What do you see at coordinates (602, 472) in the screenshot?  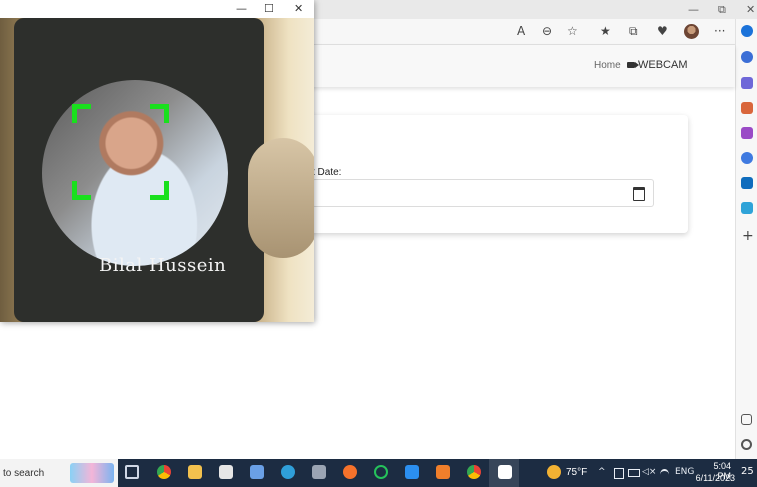 I see `tray-chevron-icon: ^` at bounding box center [602, 472].